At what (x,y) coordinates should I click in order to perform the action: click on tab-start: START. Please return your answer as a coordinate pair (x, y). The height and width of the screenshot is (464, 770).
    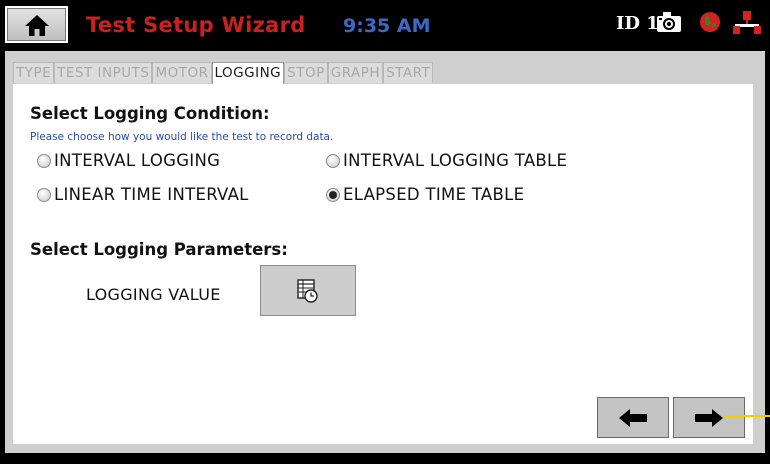
    Looking at the image, I should click on (408, 72).